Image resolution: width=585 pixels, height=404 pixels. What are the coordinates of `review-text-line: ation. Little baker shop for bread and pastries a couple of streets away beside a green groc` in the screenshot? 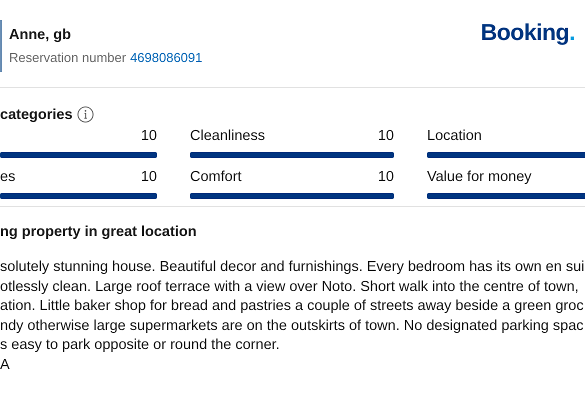 It's located at (292, 306).